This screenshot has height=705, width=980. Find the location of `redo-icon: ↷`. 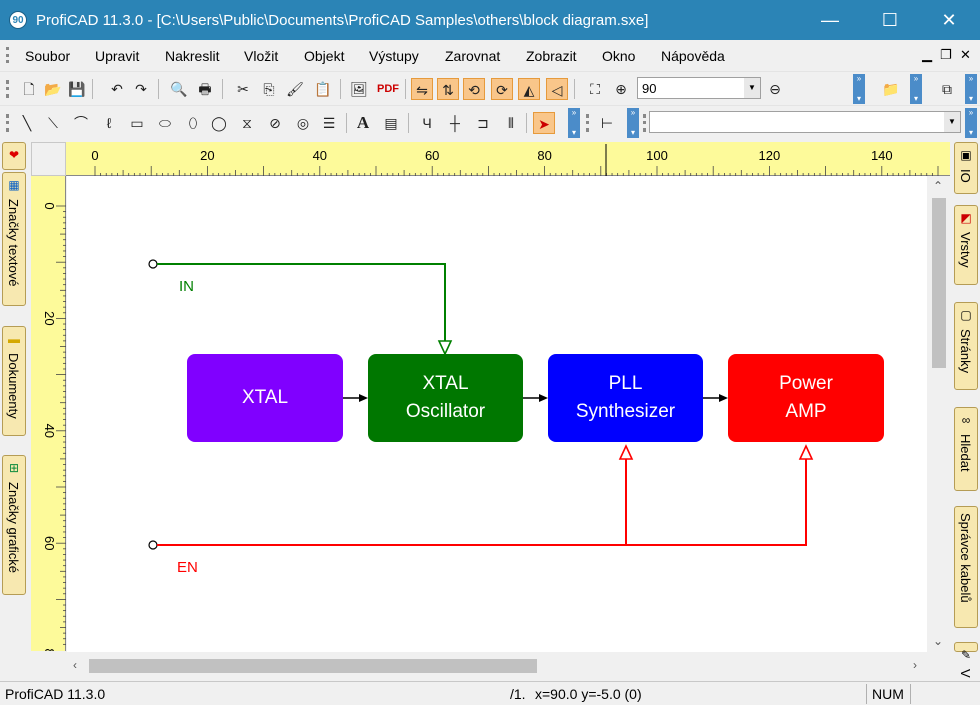

redo-icon: ↷ is located at coordinates (141, 89).